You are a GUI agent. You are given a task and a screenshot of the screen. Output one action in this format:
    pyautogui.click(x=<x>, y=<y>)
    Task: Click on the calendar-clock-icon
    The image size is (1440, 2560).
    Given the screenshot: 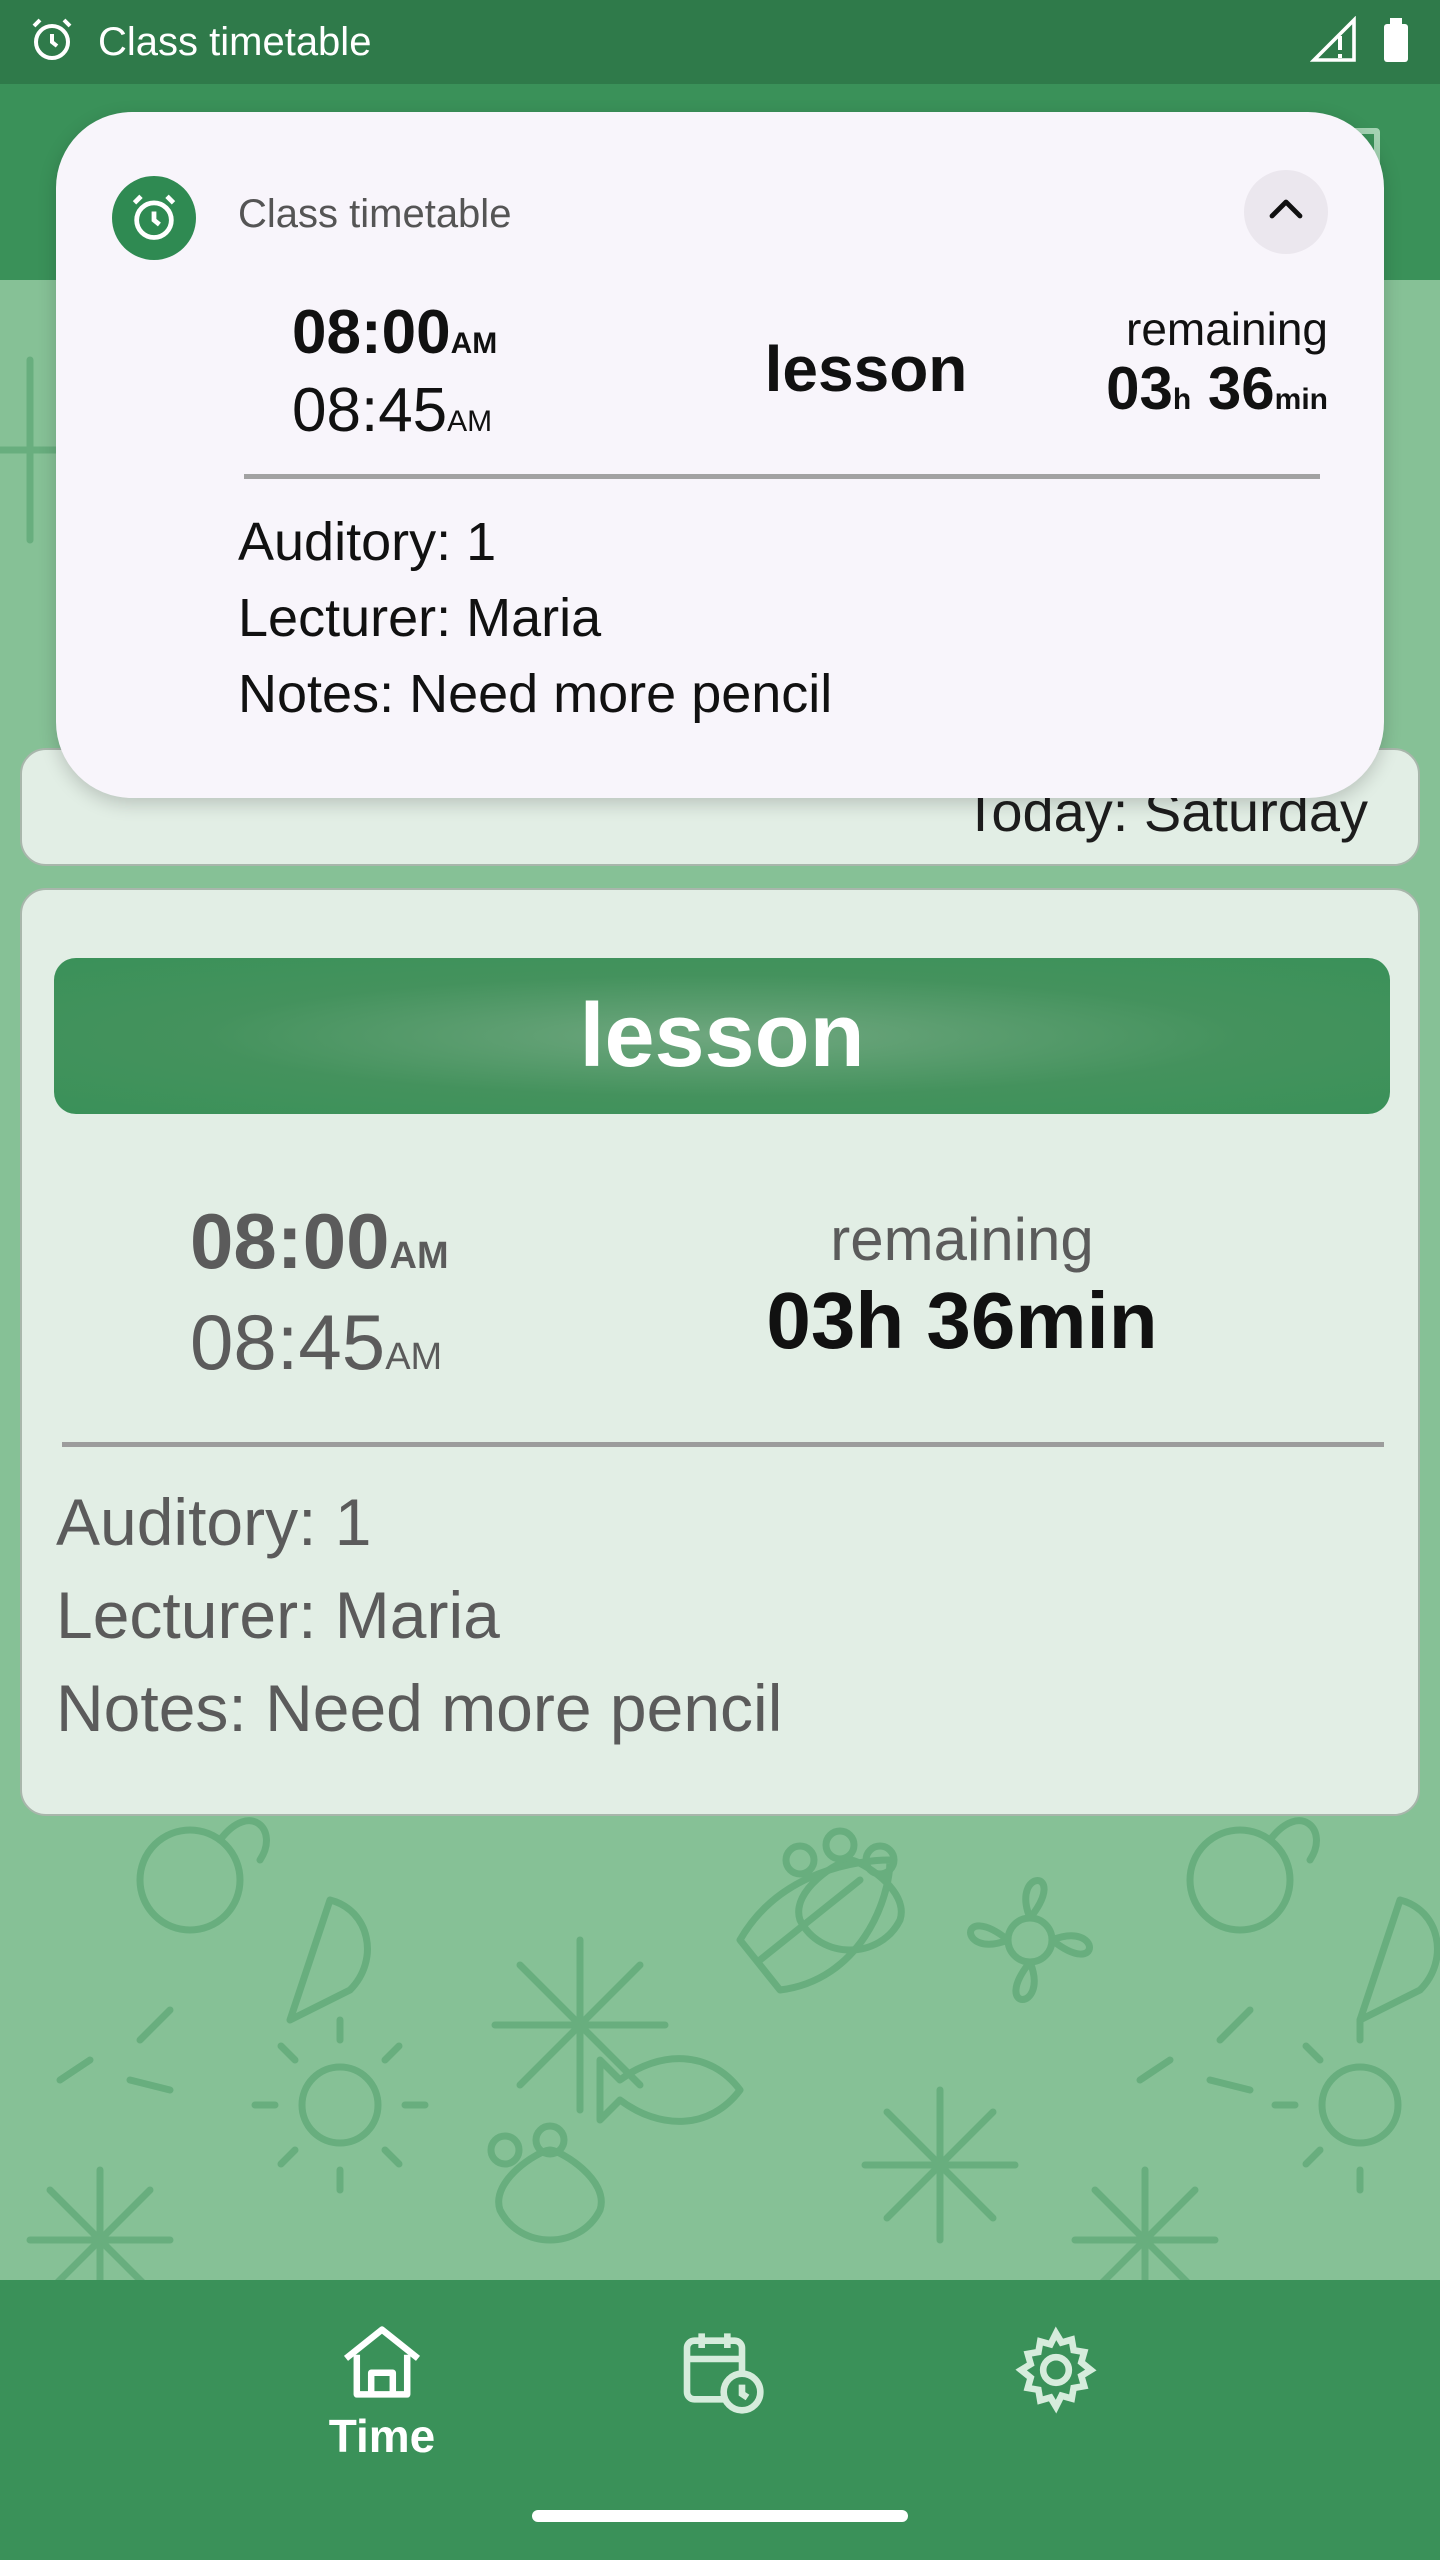 What is the action you would take?
    pyautogui.click(x=720, y=2372)
    